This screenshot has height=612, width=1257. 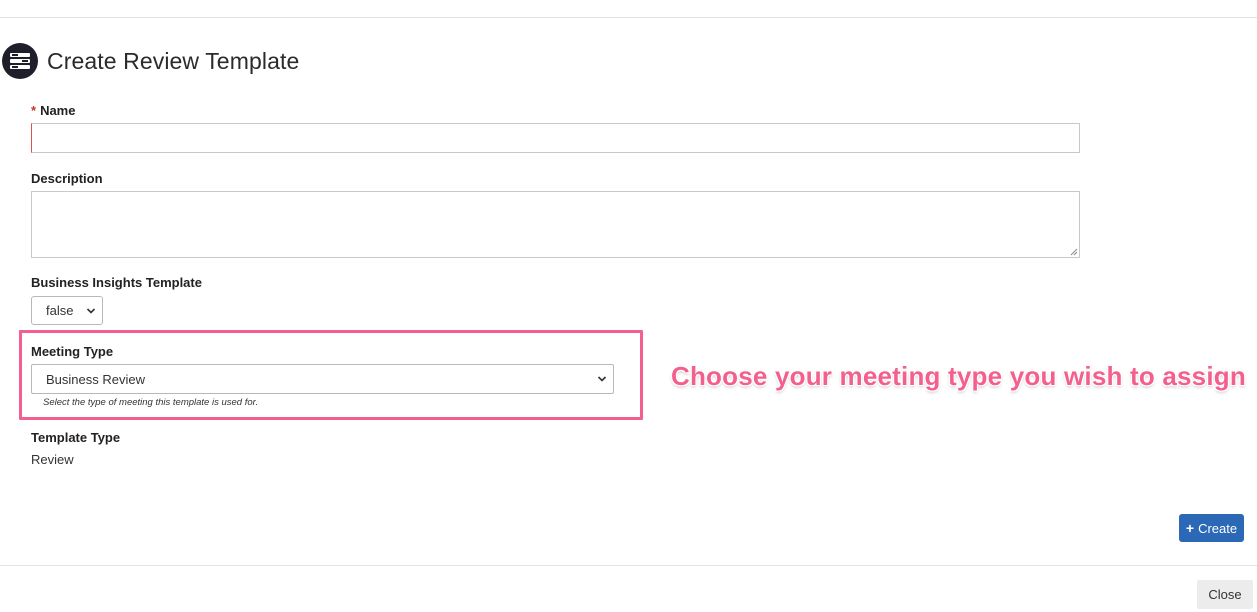 What do you see at coordinates (331, 375) in the screenshot?
I see `highlight-box` at bounding box center [331, 375].